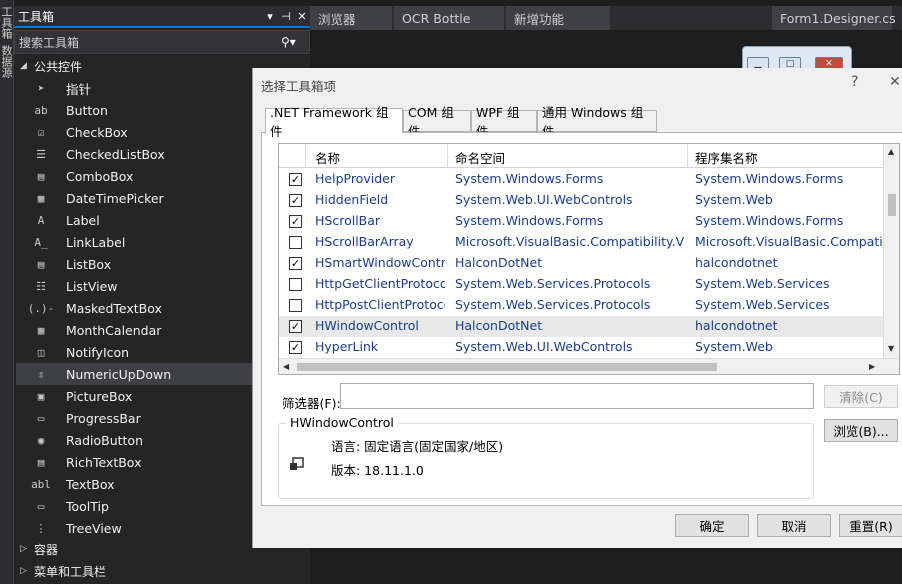 The height and width of the screenshot is (584, 902). I want to click on category-common-controls: ◢ 公共控件, so click(51, 66).